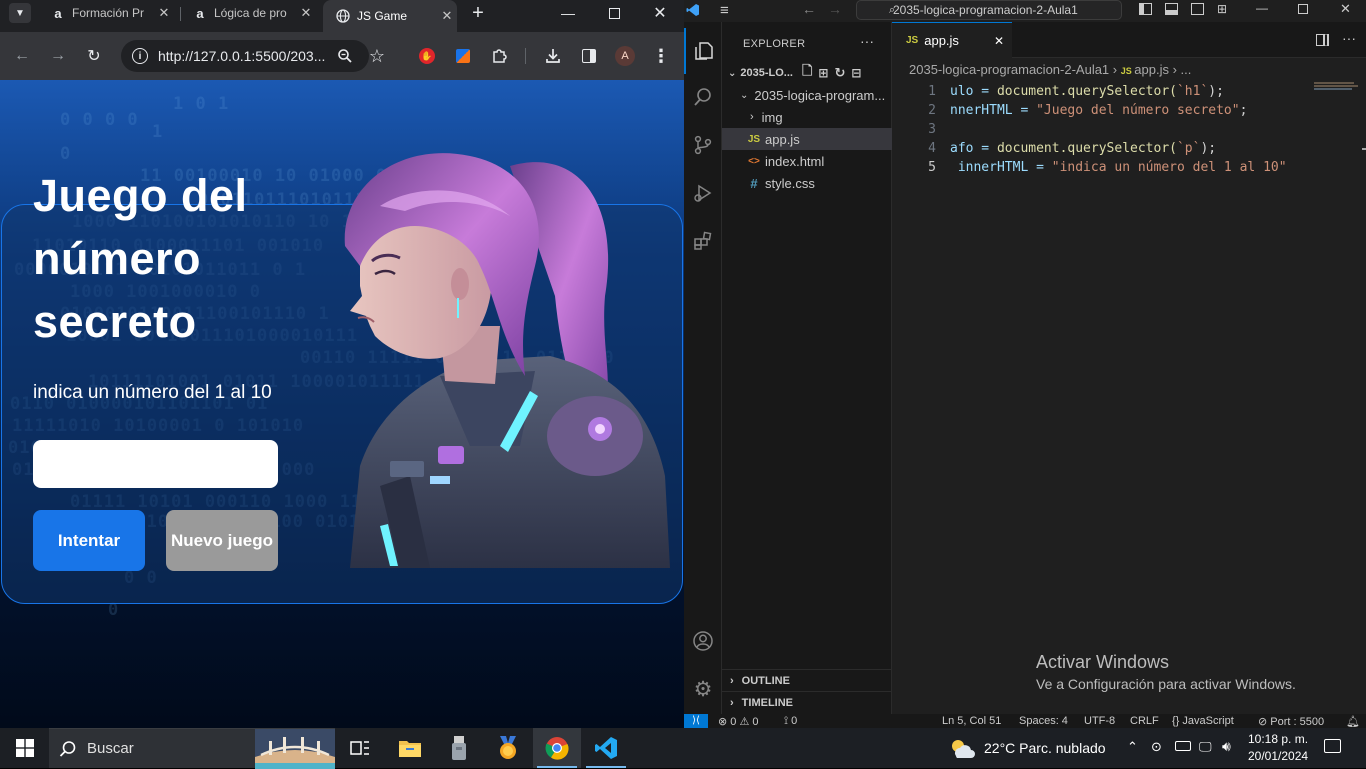 Image resolution: width=1366 pixels, height=769 pixels. I want to click on tab-js-game: JS Game ✕, so click(390, 16).